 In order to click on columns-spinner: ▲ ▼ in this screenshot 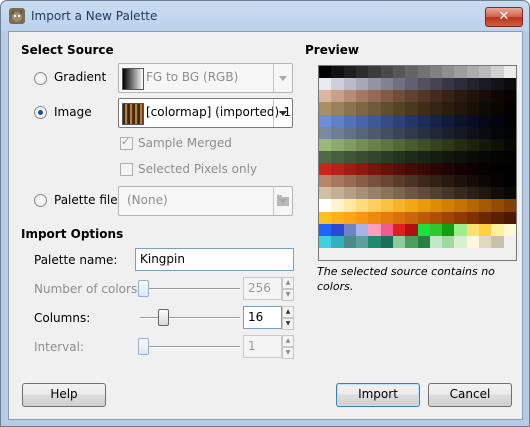, I will do `click(288, 318)`.